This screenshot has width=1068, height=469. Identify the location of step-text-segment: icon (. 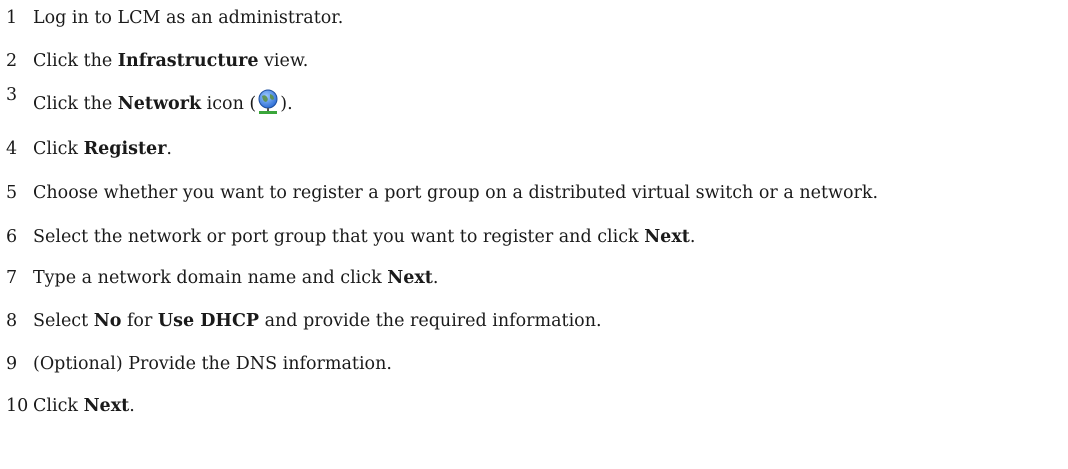
(229, 104).